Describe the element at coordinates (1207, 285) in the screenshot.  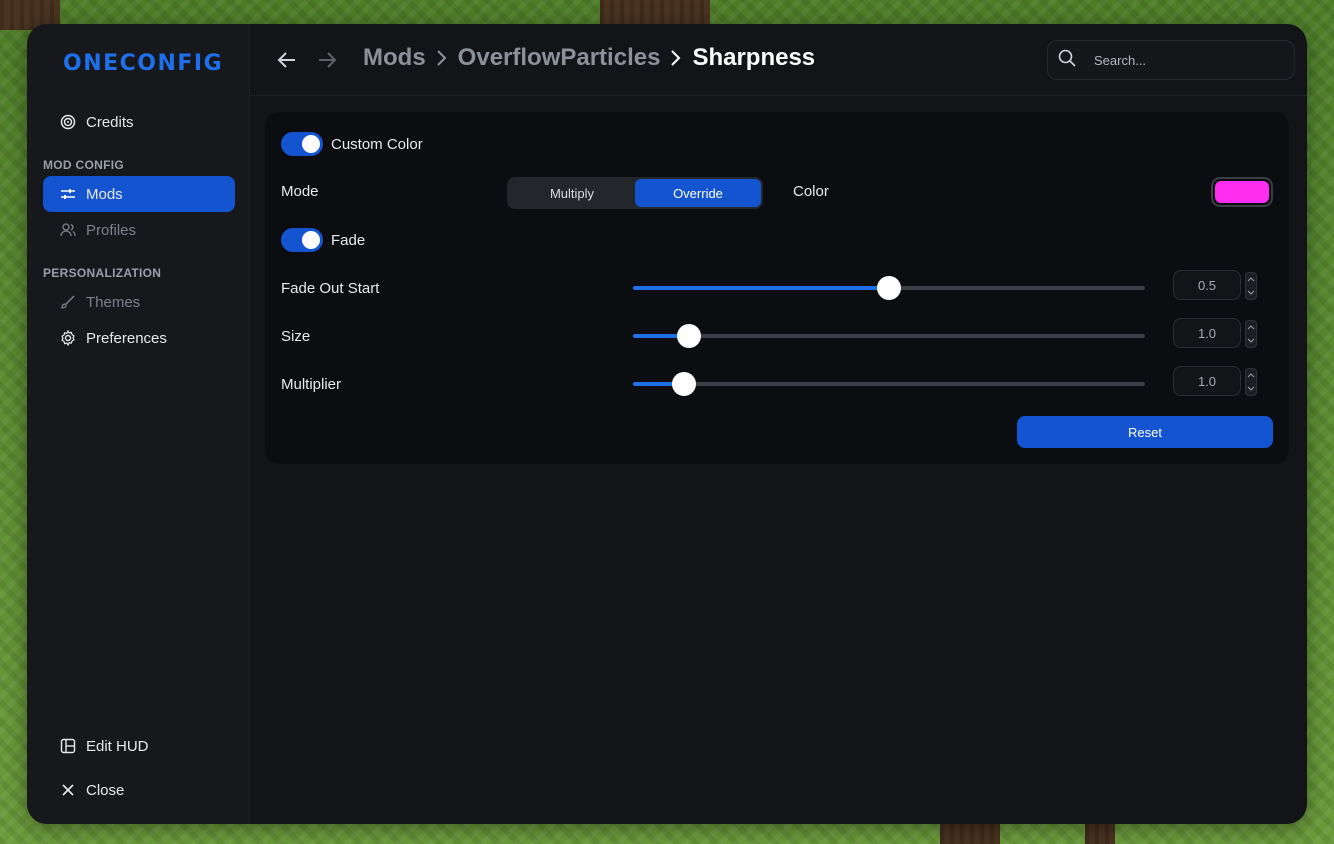
I see `fade-out-start-input: 0.5` at that location.